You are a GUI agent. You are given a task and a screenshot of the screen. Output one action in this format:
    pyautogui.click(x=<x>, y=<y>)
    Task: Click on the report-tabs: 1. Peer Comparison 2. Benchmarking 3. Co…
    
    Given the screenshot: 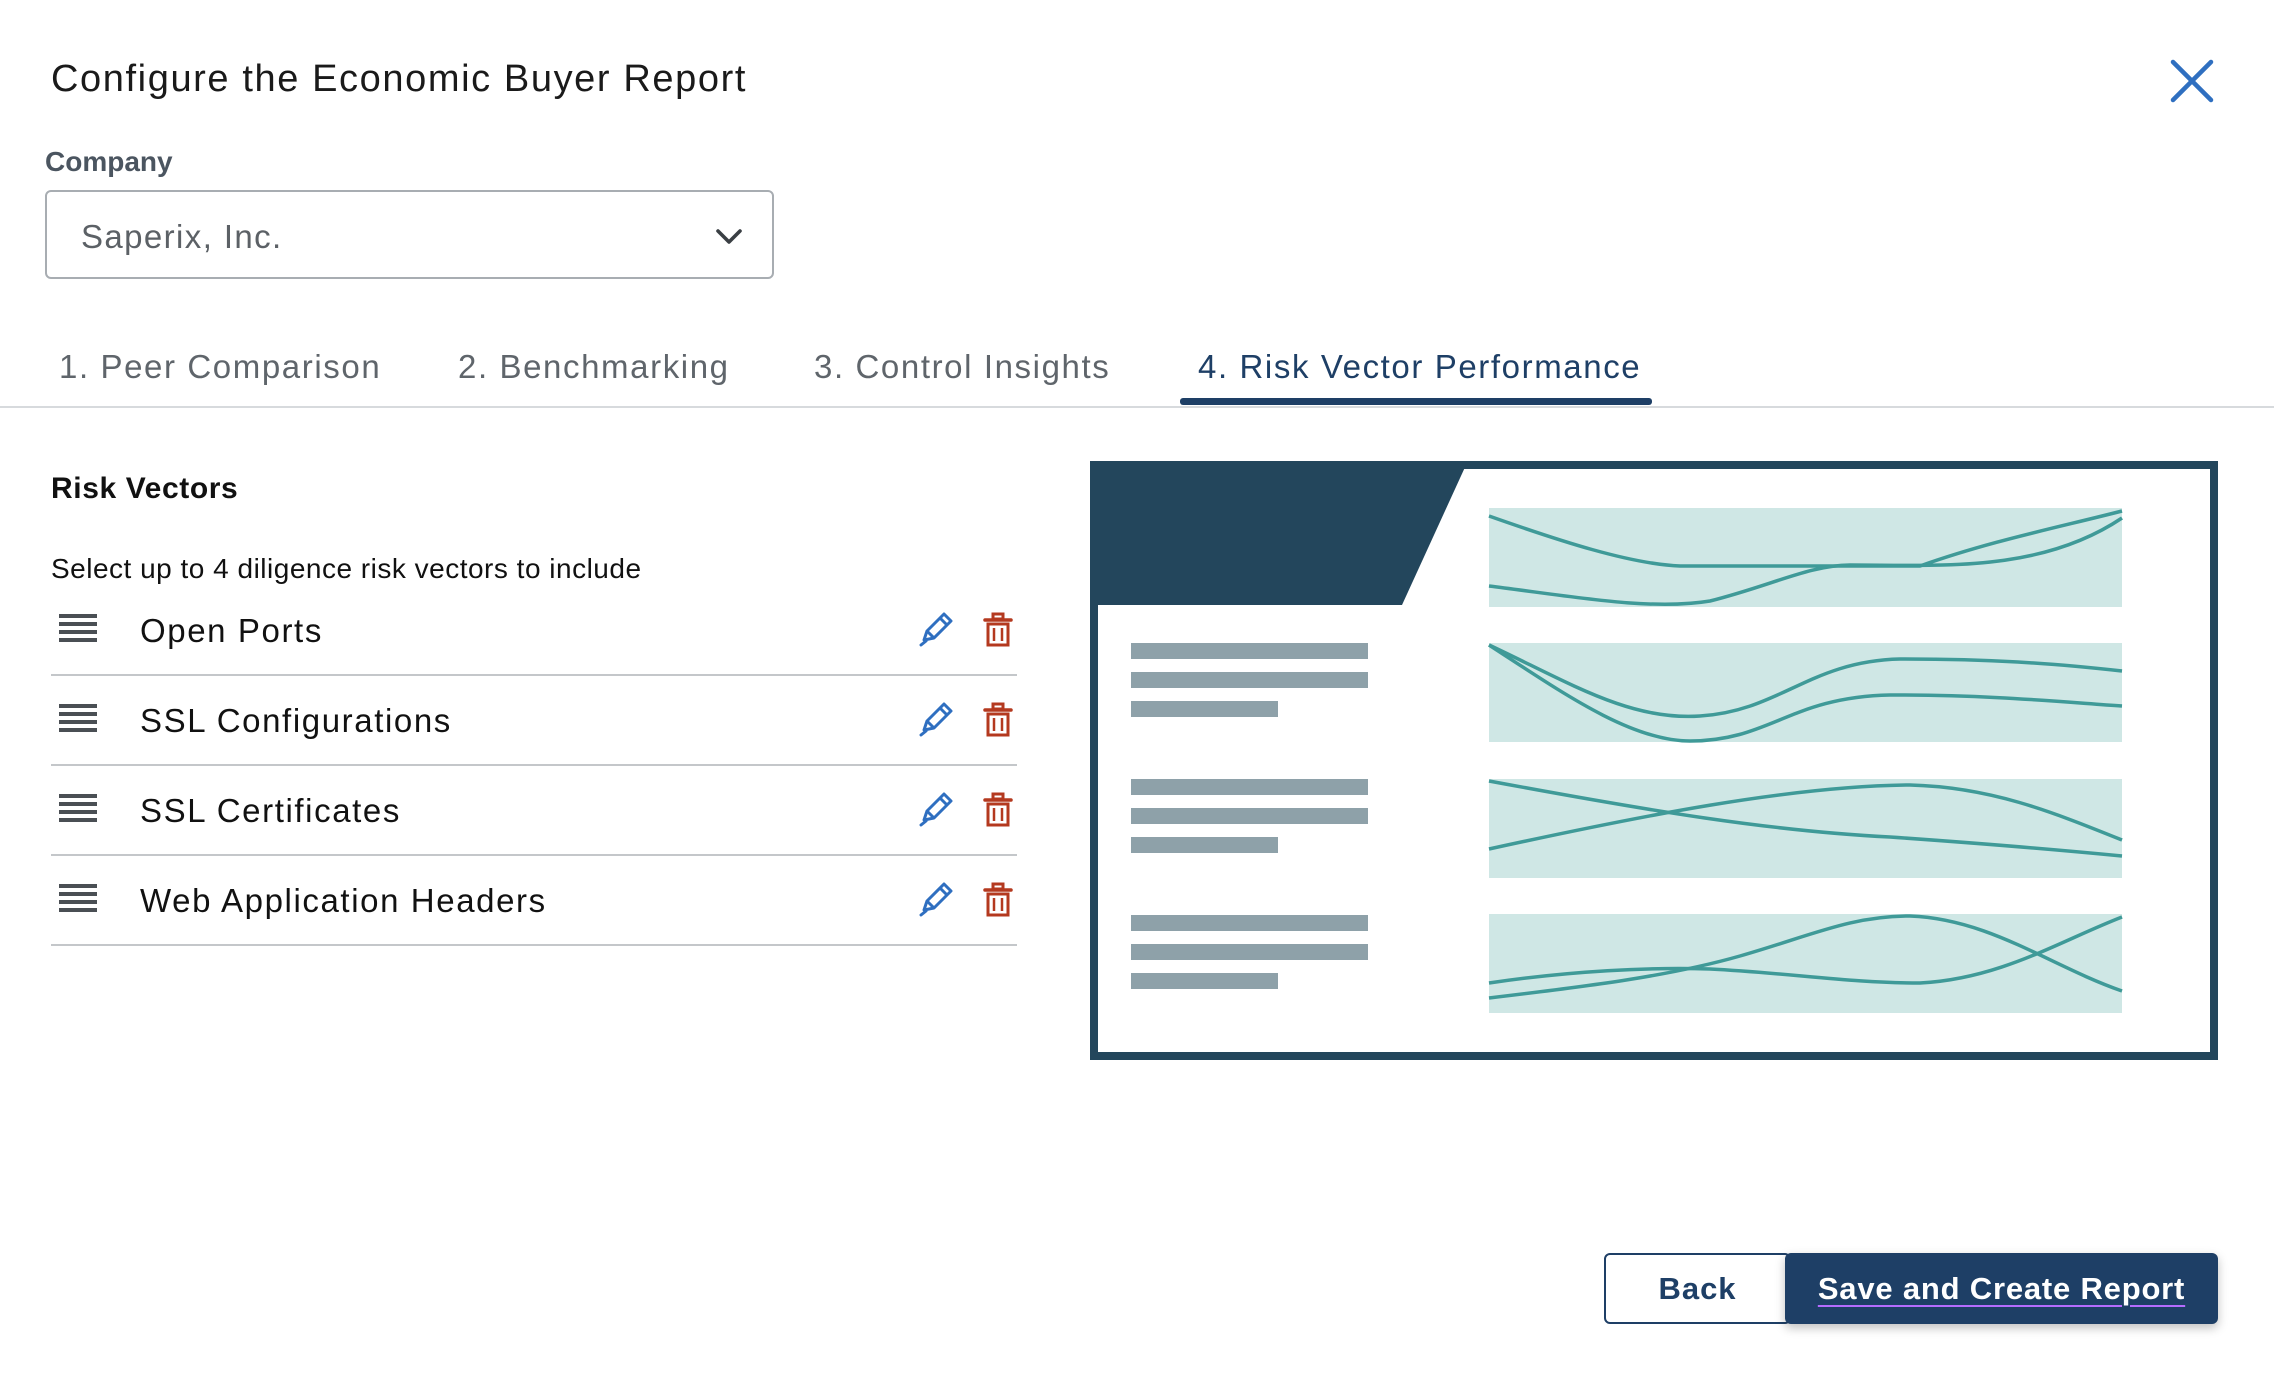 What is the action you would take?
    pyautogui.click(x=1137, y=369)
    